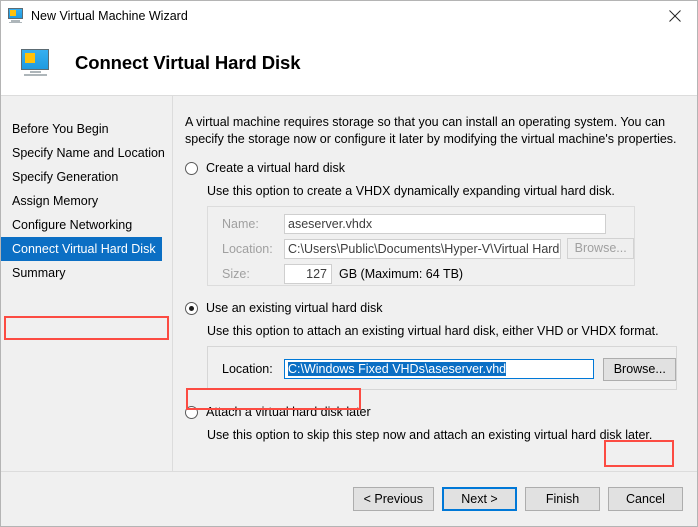  I want to click on wizard-footer: < Previous Next > Finish Cancel, so click(349, 498).